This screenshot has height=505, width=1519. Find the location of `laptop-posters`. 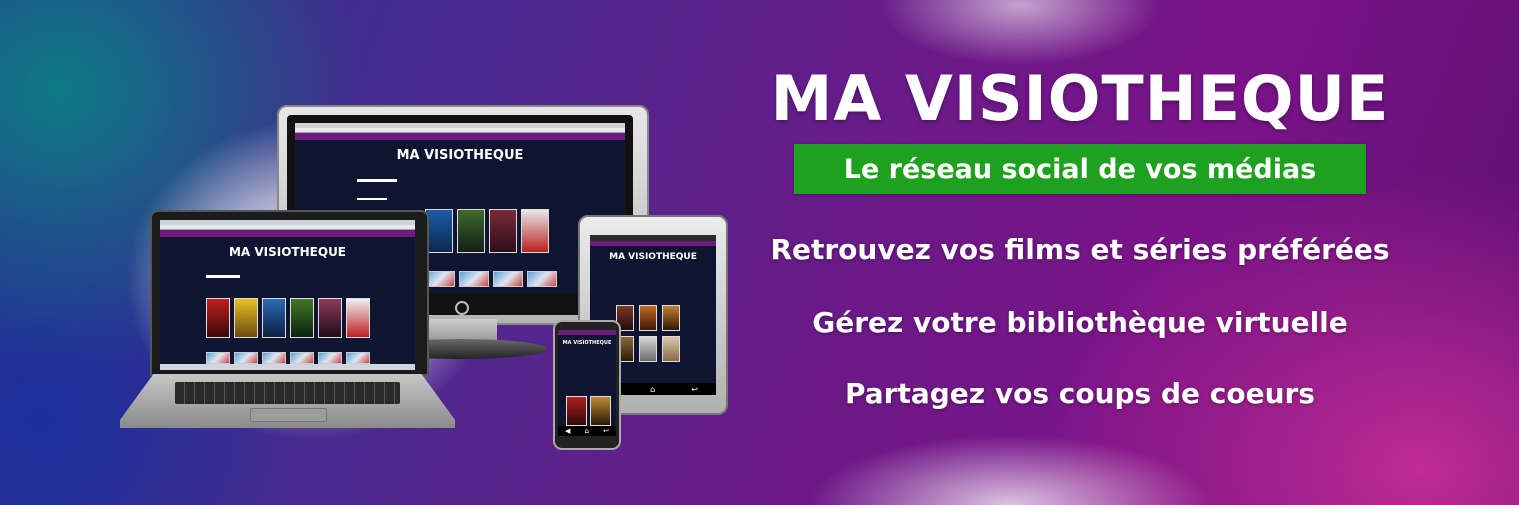

laptop-posters is located at coordinates (288, 318).